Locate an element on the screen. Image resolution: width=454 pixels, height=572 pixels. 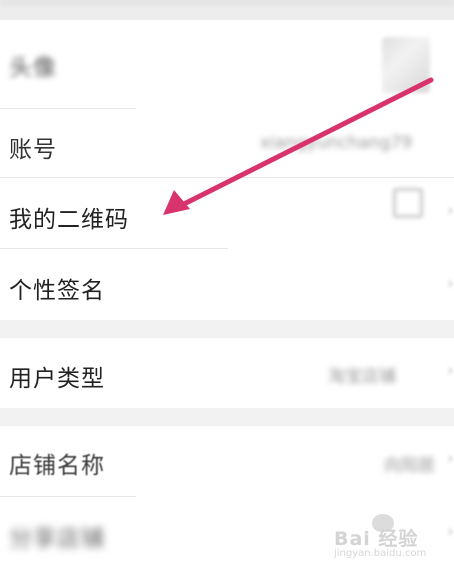
qrcode-icon is located at coordinates (408, 203).